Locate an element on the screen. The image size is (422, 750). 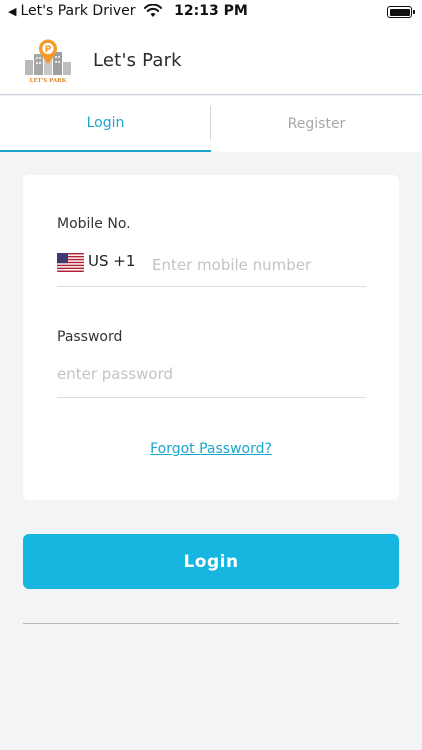
auth-tabs: Login Register is located at coordinates (211, 124).